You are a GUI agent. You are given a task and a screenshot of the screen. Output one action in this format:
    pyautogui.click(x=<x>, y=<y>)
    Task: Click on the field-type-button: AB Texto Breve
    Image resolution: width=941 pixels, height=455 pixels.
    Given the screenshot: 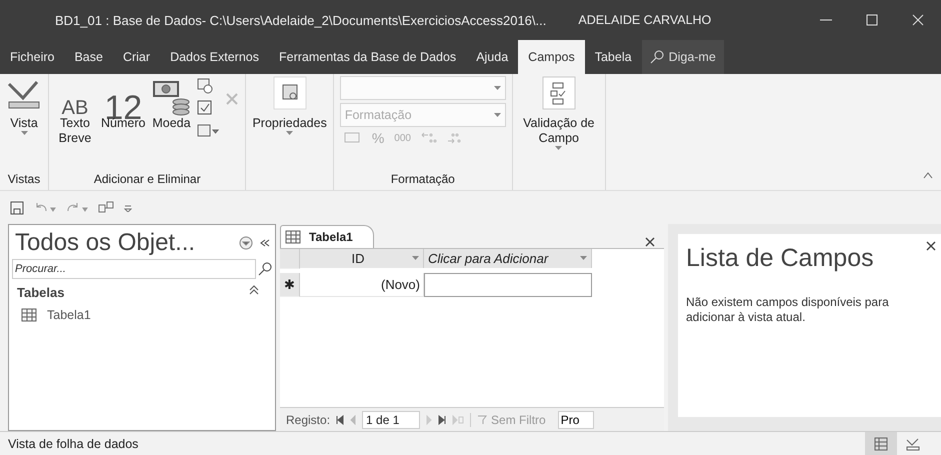 What is the action you would take?
    pyautogui.click(x=75, y=111)
    